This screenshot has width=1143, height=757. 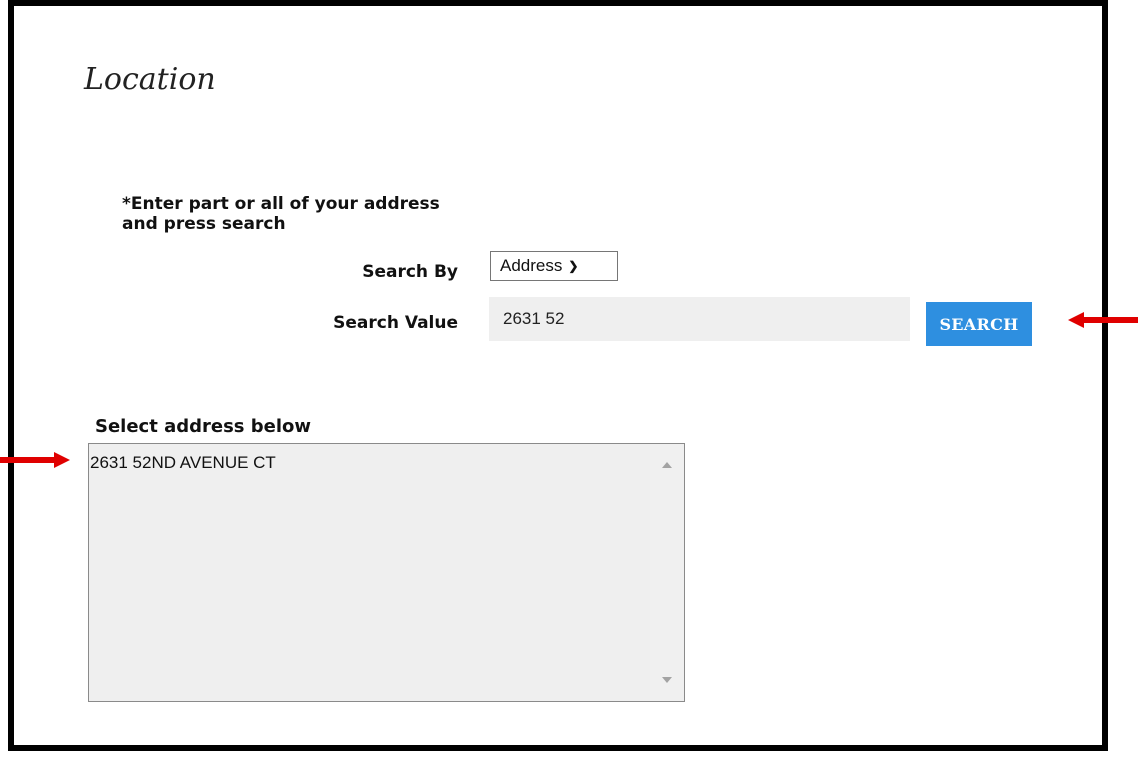 I want to click on red-arrow-left-icon, so click(x=1103, y=320).